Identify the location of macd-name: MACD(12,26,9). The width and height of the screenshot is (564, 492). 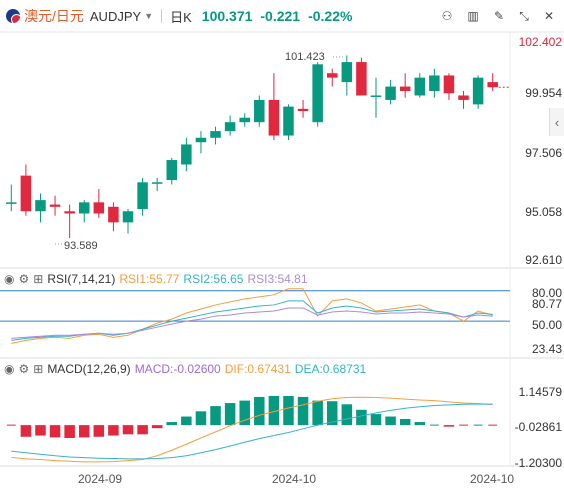
(89, 369).